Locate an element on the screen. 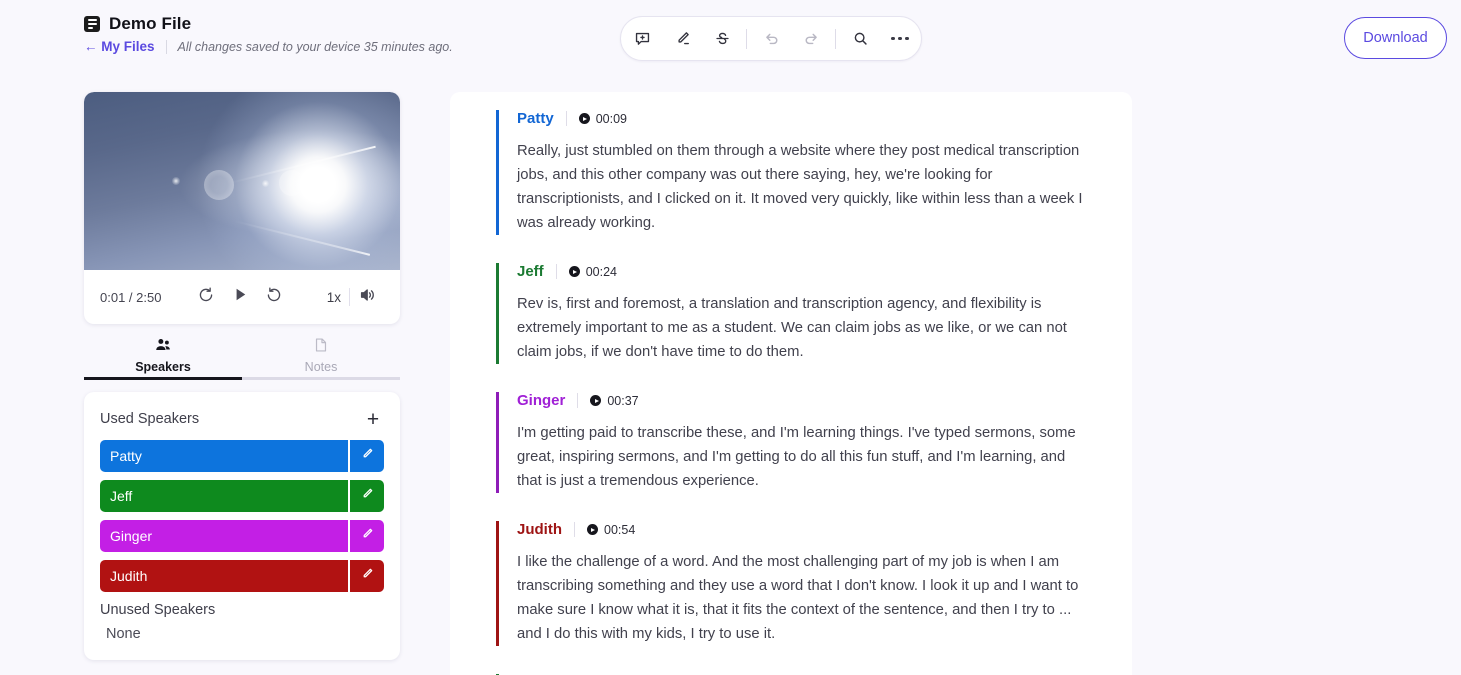  redo-button is located at coordinates (811, 39).